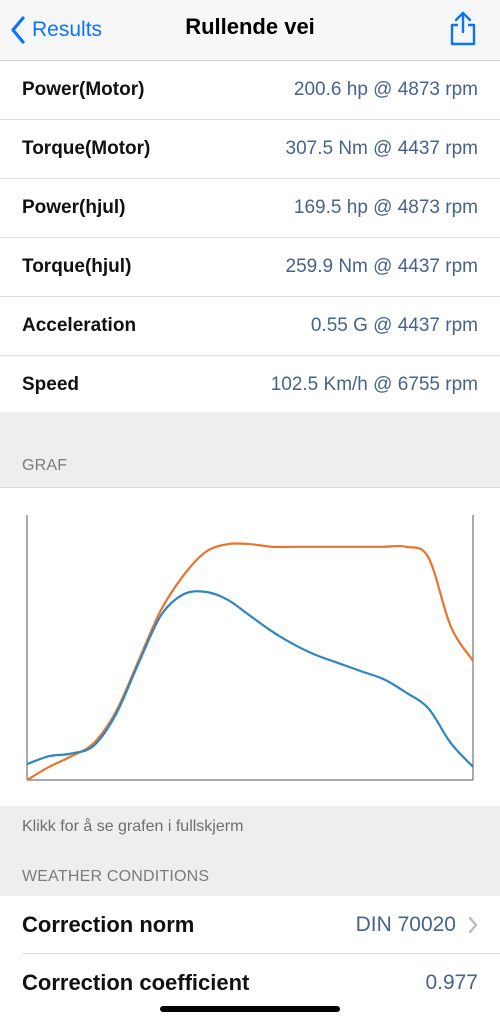  What do you see at coordinates (473, 925) in the screenshot?
I see `chevron-right-icon` at bounding box center [473, 925].